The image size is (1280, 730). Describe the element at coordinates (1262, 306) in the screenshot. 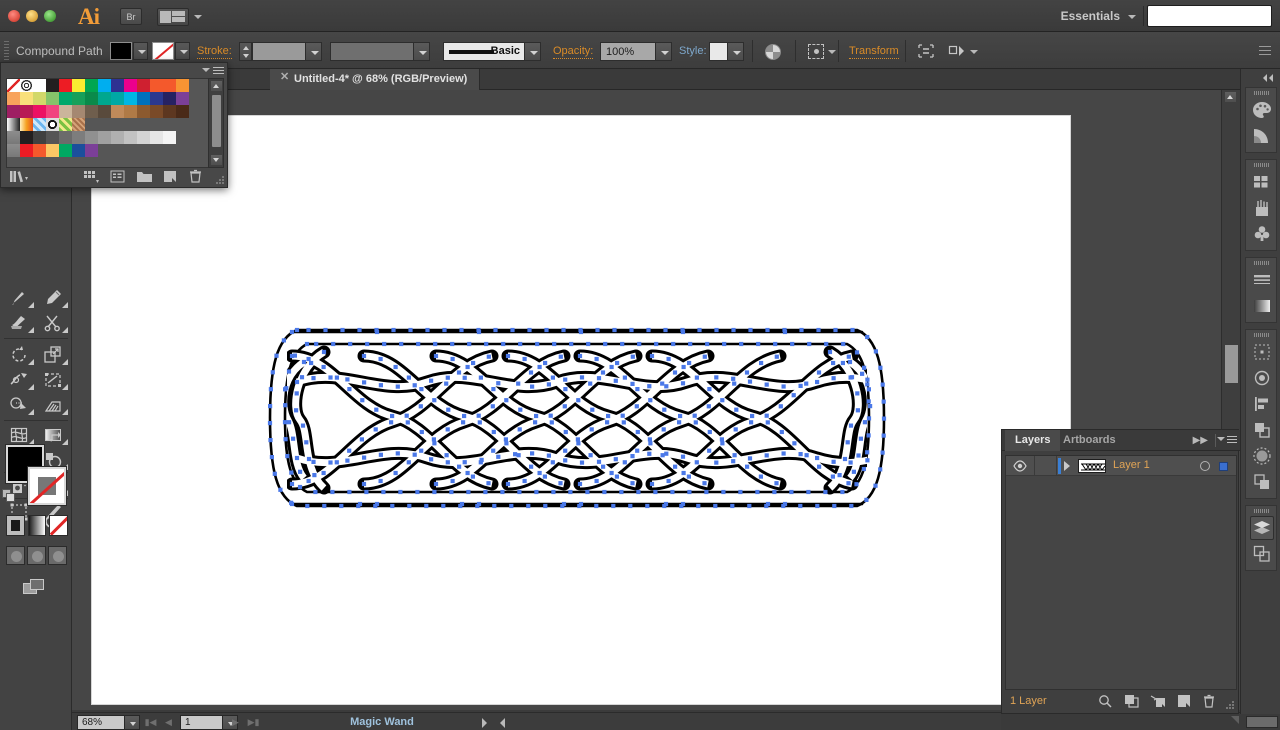

I see `gradient-panel-icon` at that location.